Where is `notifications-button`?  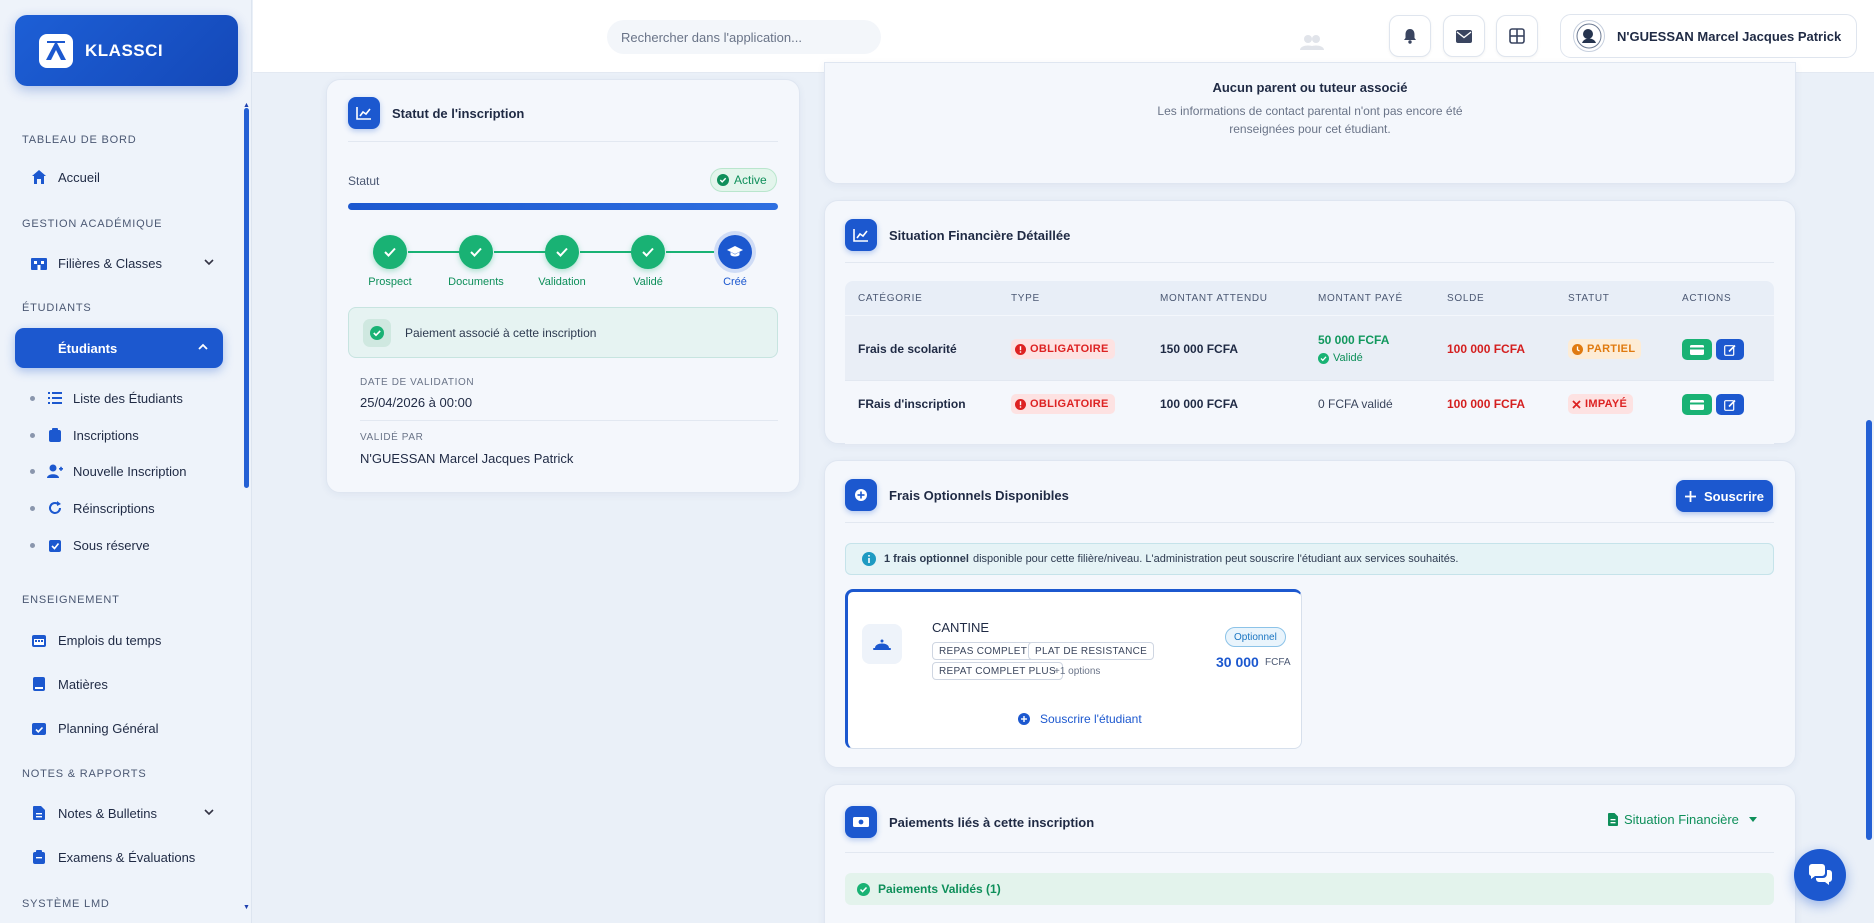 notifications-button is located at coordinates (1410, 36).